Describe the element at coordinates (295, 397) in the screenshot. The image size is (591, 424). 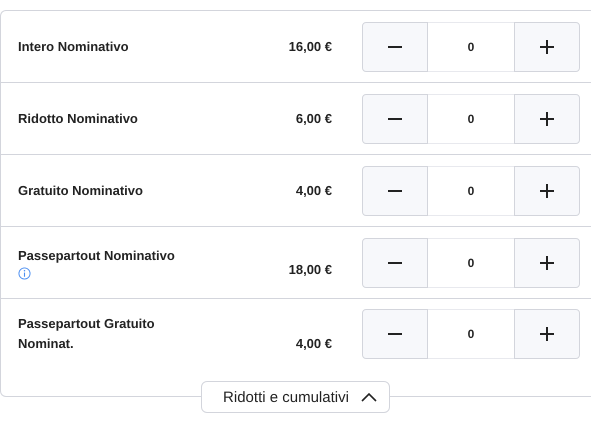
I see `toggle-button: Ridotti e cumulativi` at that location.